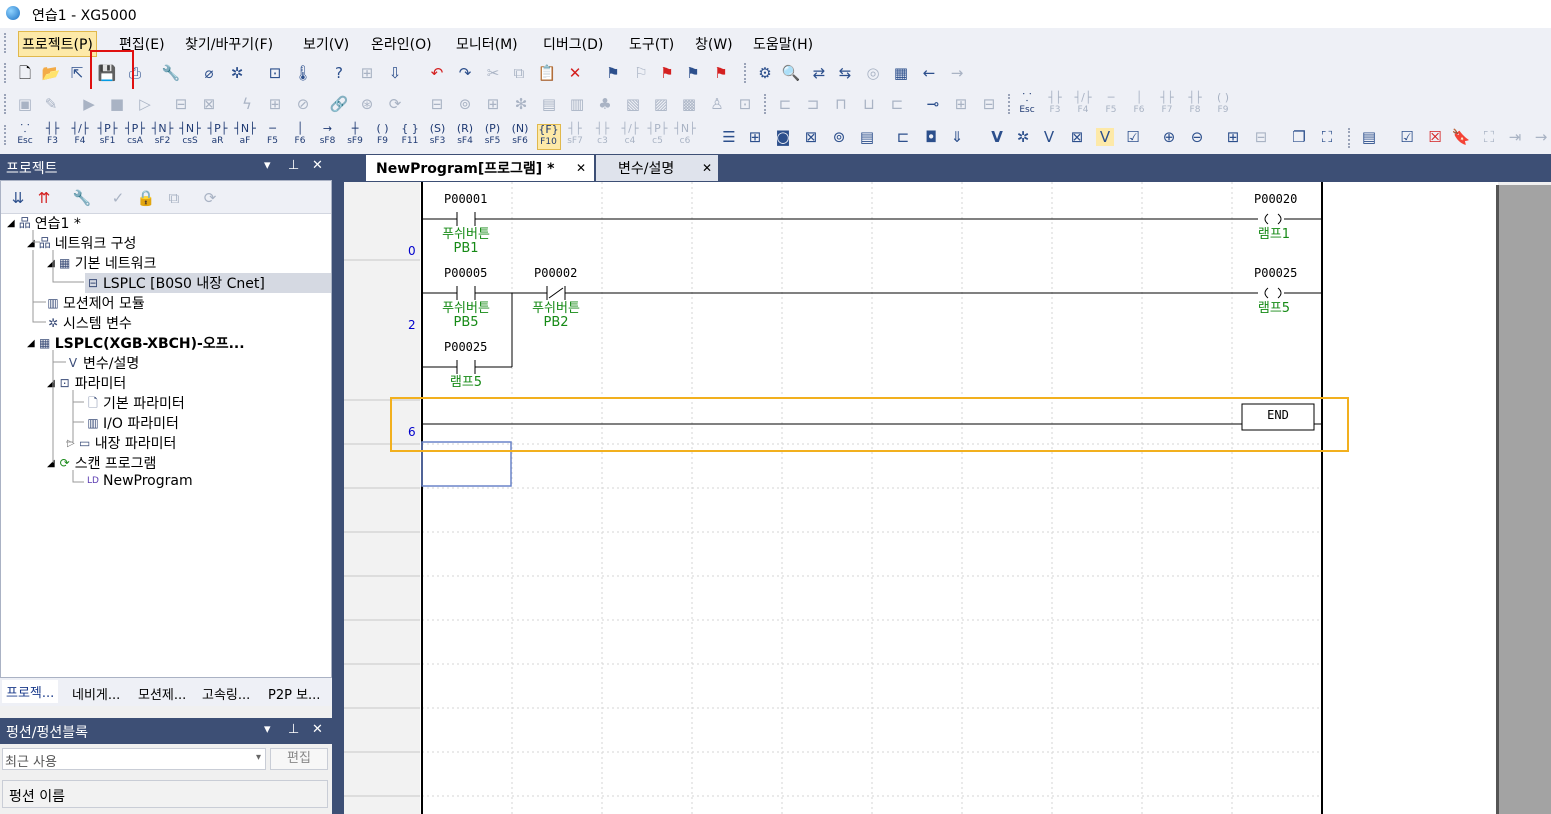 The width and height of the screenshot is (1551, 814). Describe the element at coordinates (1461, 137) in the screenshot. I see `bookmark-icon: 🔖` at that location.